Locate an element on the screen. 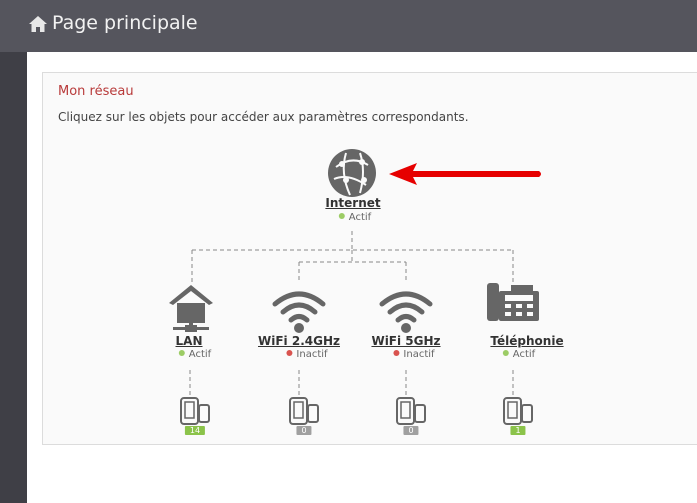  telephony-devices is located at coordinates (518, 411).